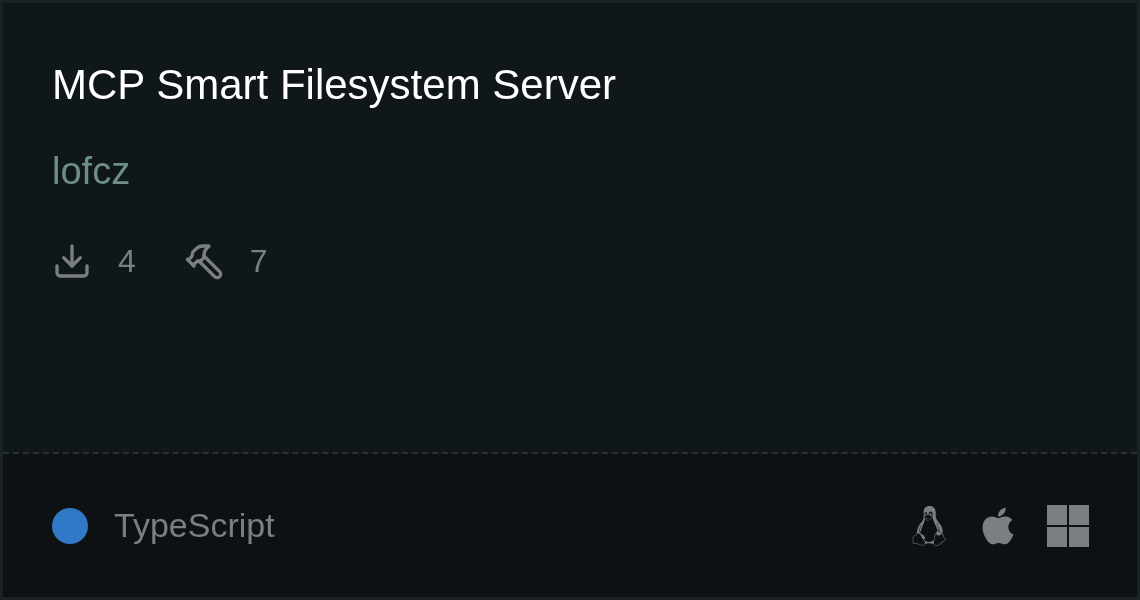 This screenshot has width=1140, height=600. I want to click on author-name: lofcz, so click(92, 171).